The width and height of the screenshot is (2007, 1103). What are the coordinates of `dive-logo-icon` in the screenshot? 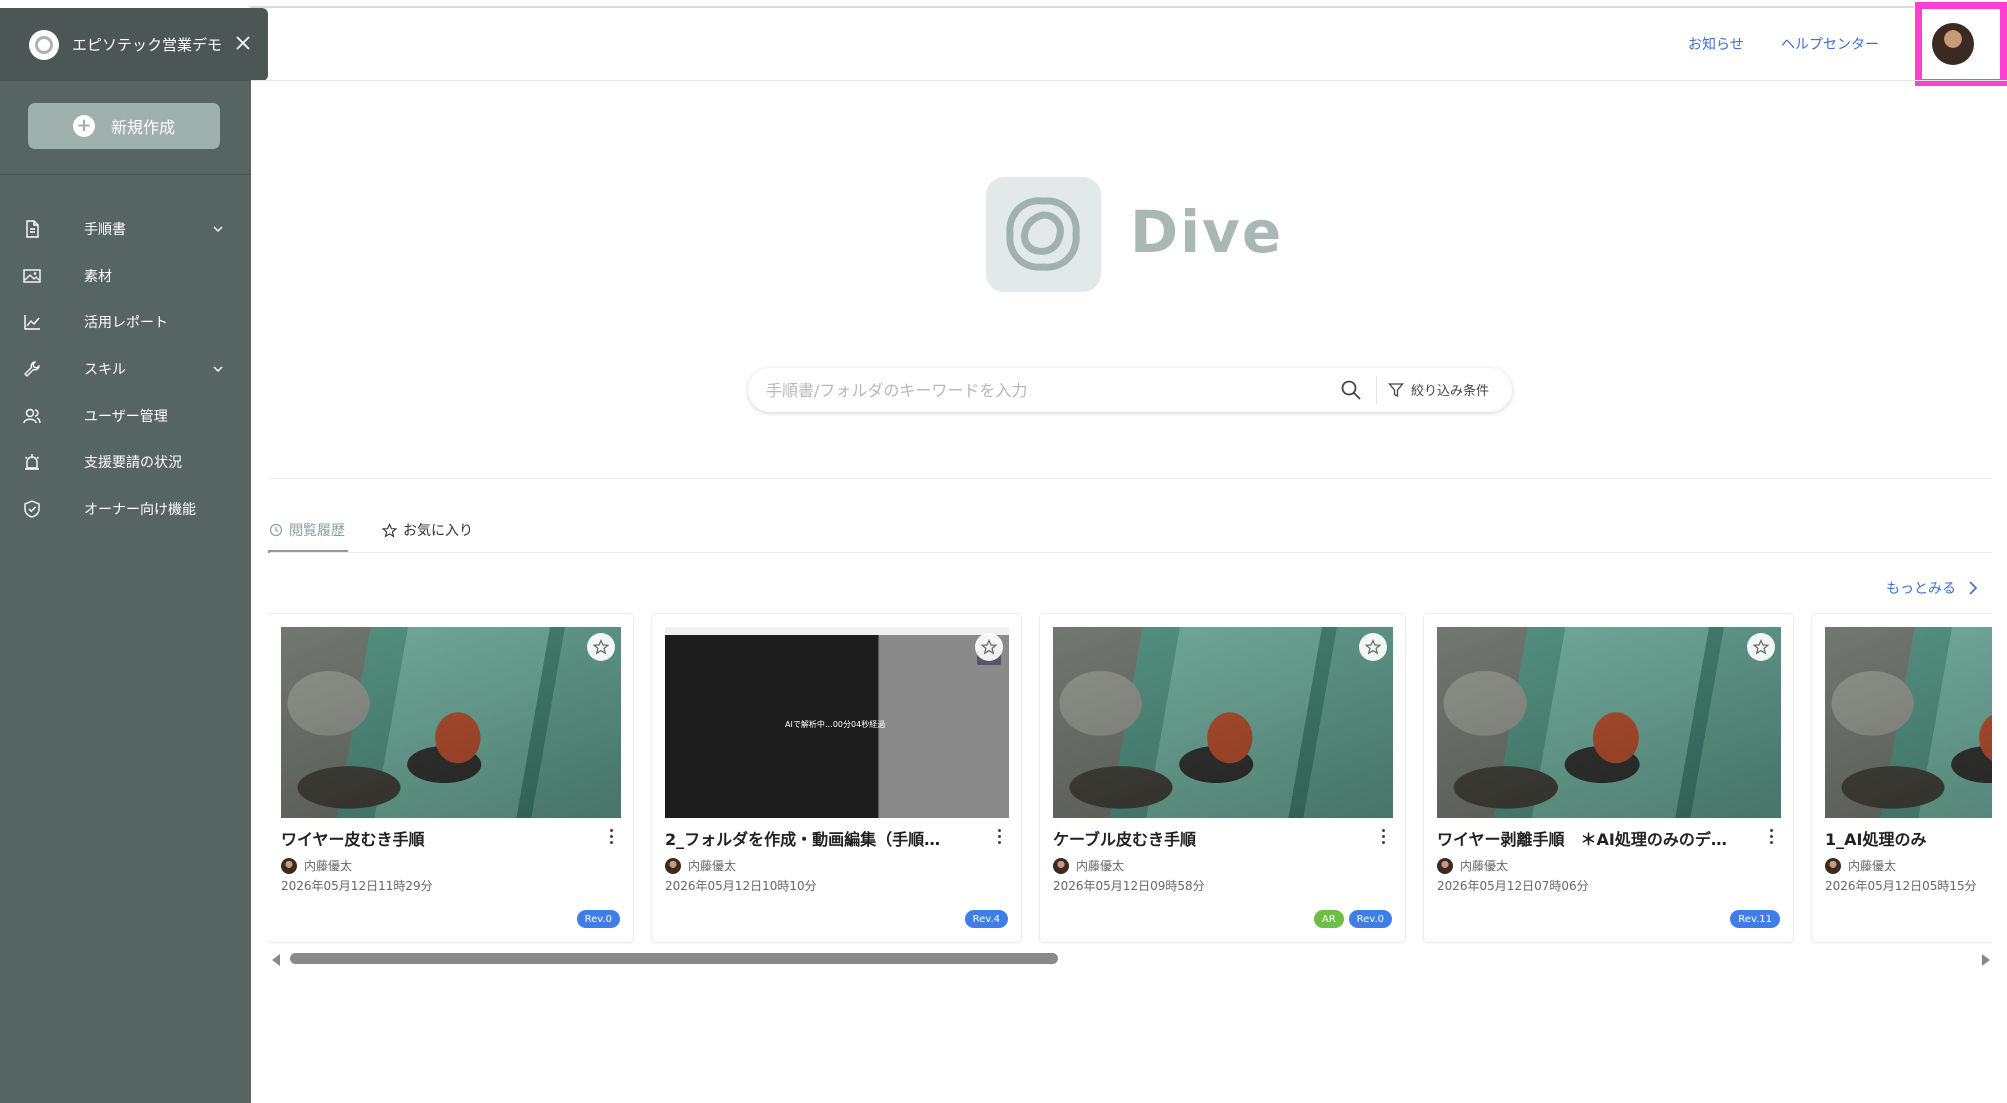 It's located at (1043, 234).